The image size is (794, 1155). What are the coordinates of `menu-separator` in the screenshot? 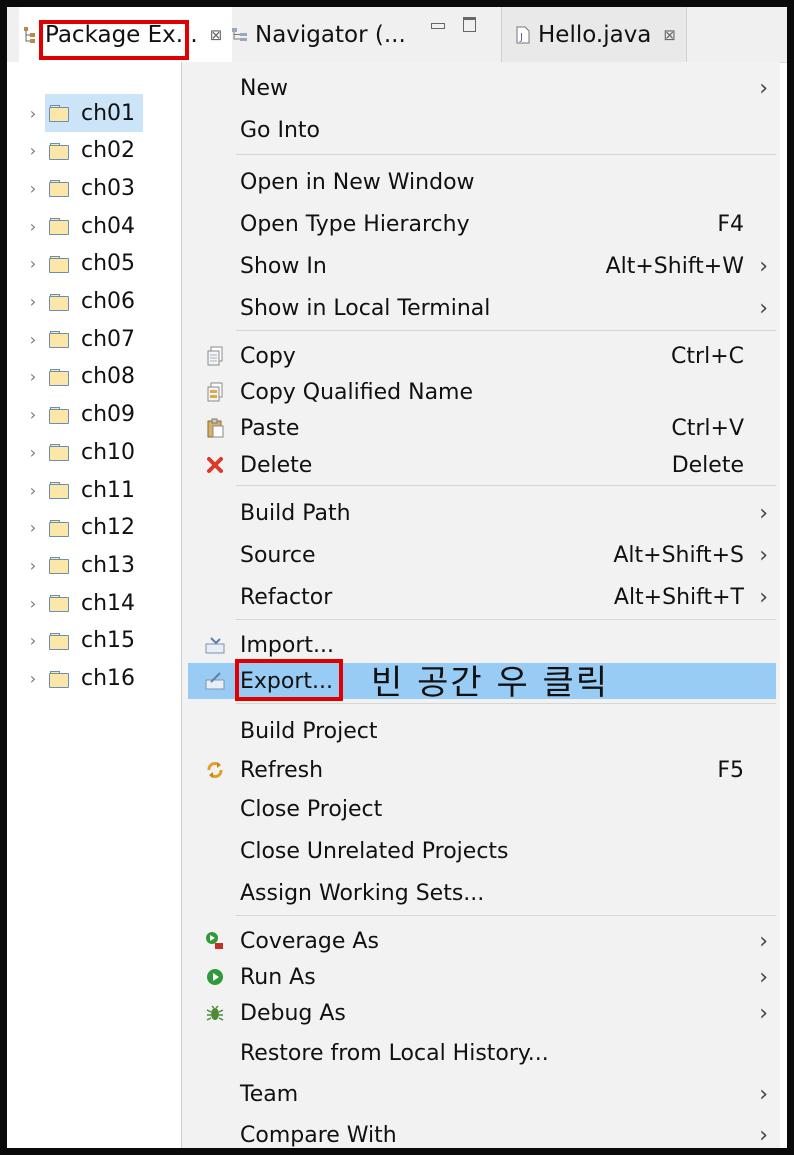 It's located at (506, 485).